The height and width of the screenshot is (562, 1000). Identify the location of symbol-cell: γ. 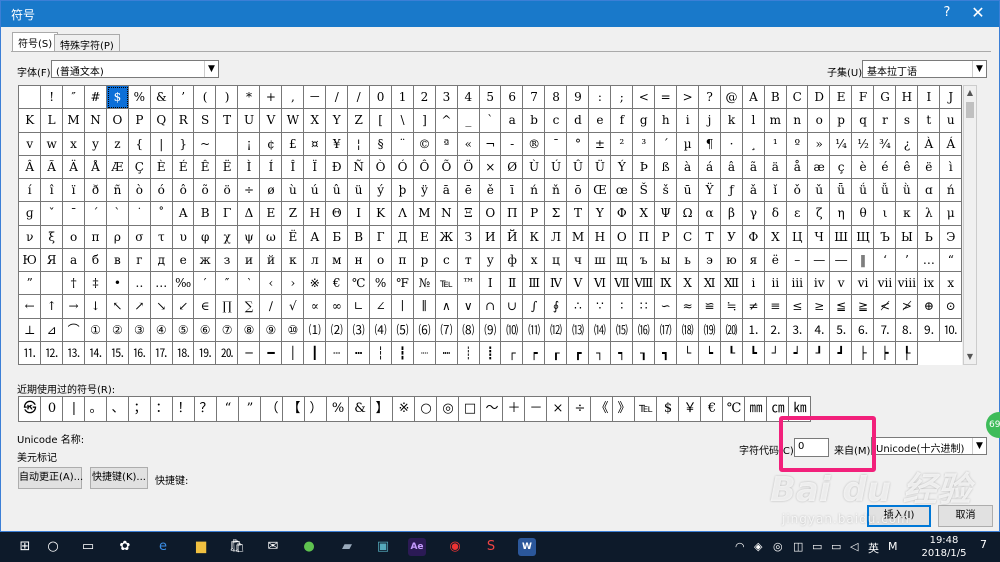
(753, 214).